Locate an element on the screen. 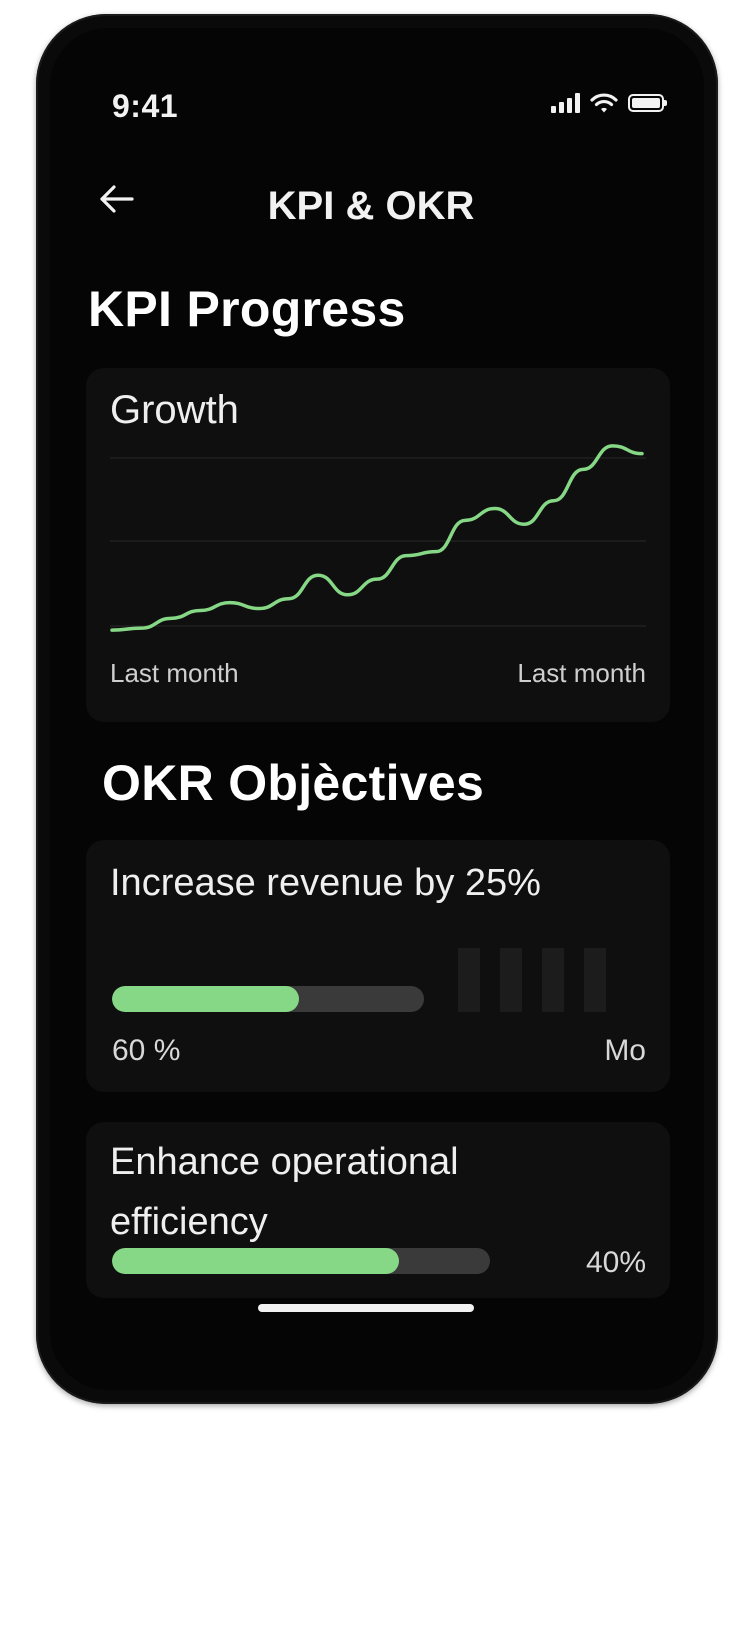 The height and width of the screenshot is (1626, 751). growth-line-chart is located at coordinates (378, 538).